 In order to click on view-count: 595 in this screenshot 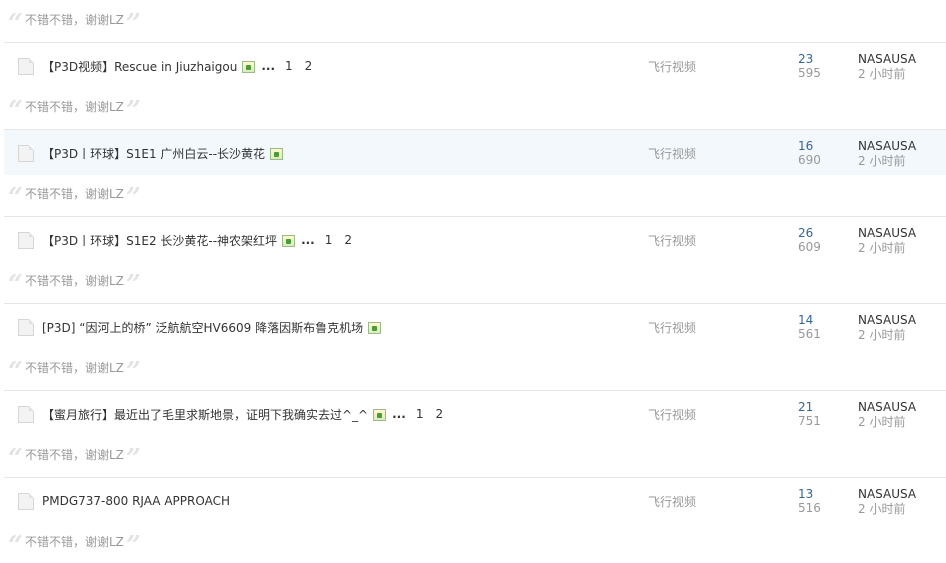, I will do `click(809, 73)`.